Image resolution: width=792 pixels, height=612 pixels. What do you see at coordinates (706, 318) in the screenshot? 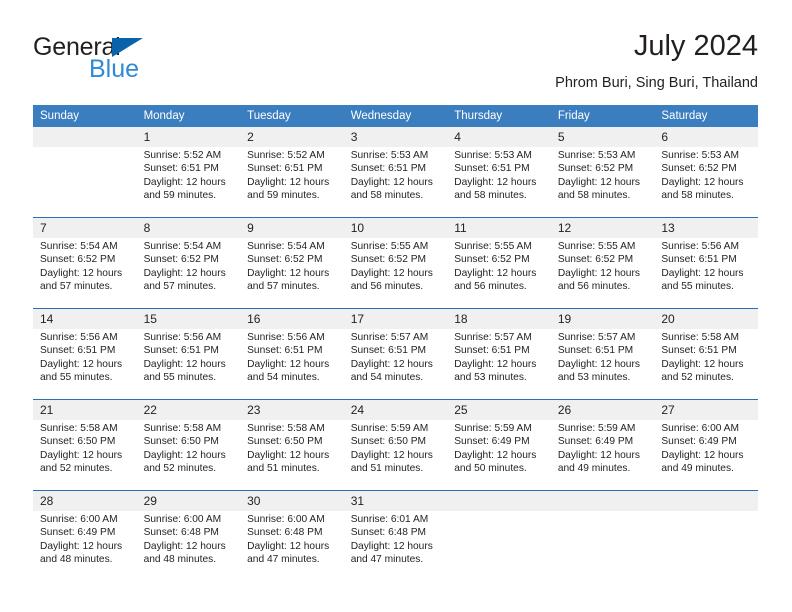
I see `day-number-20: 20` at bounding box center [706, 318].